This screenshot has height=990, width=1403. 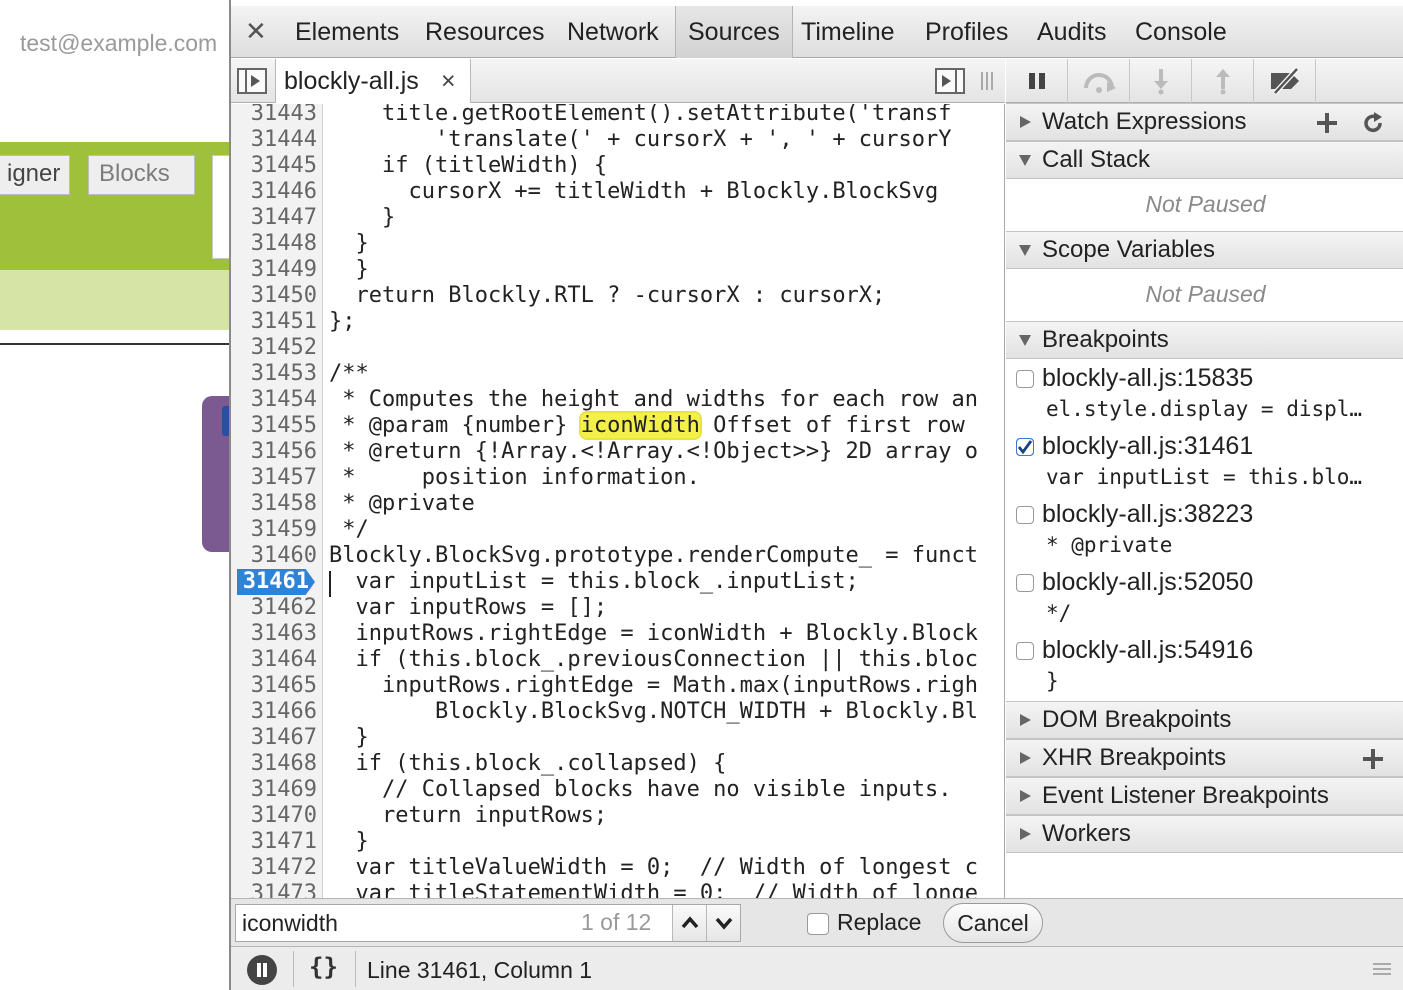 What do you see at coordinates (274, 140) in the screenshot?
I see `line-number: 31444` at bounding box center [274, 140].